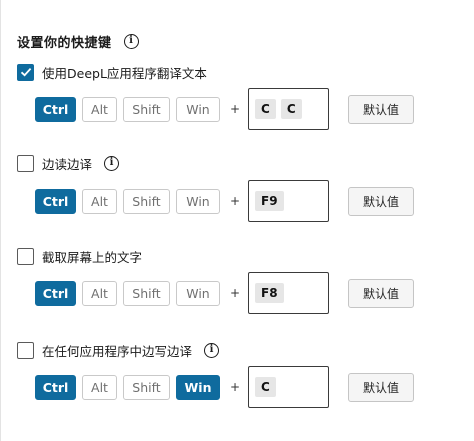 The height and width of the screenshot is (441, 474). I want to click on shortcut-label: 使用DeepL应用程序翻译文本, so click(124, 73).